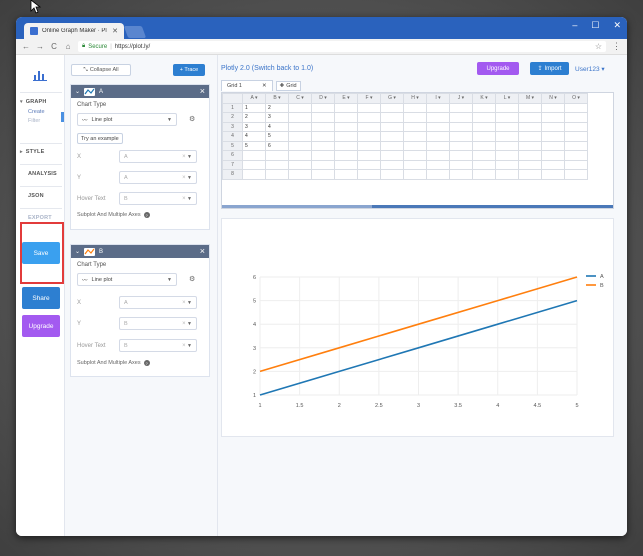 This screenshot has width=643, height=556. I want to click on share-button: Share, so click(41, 298).